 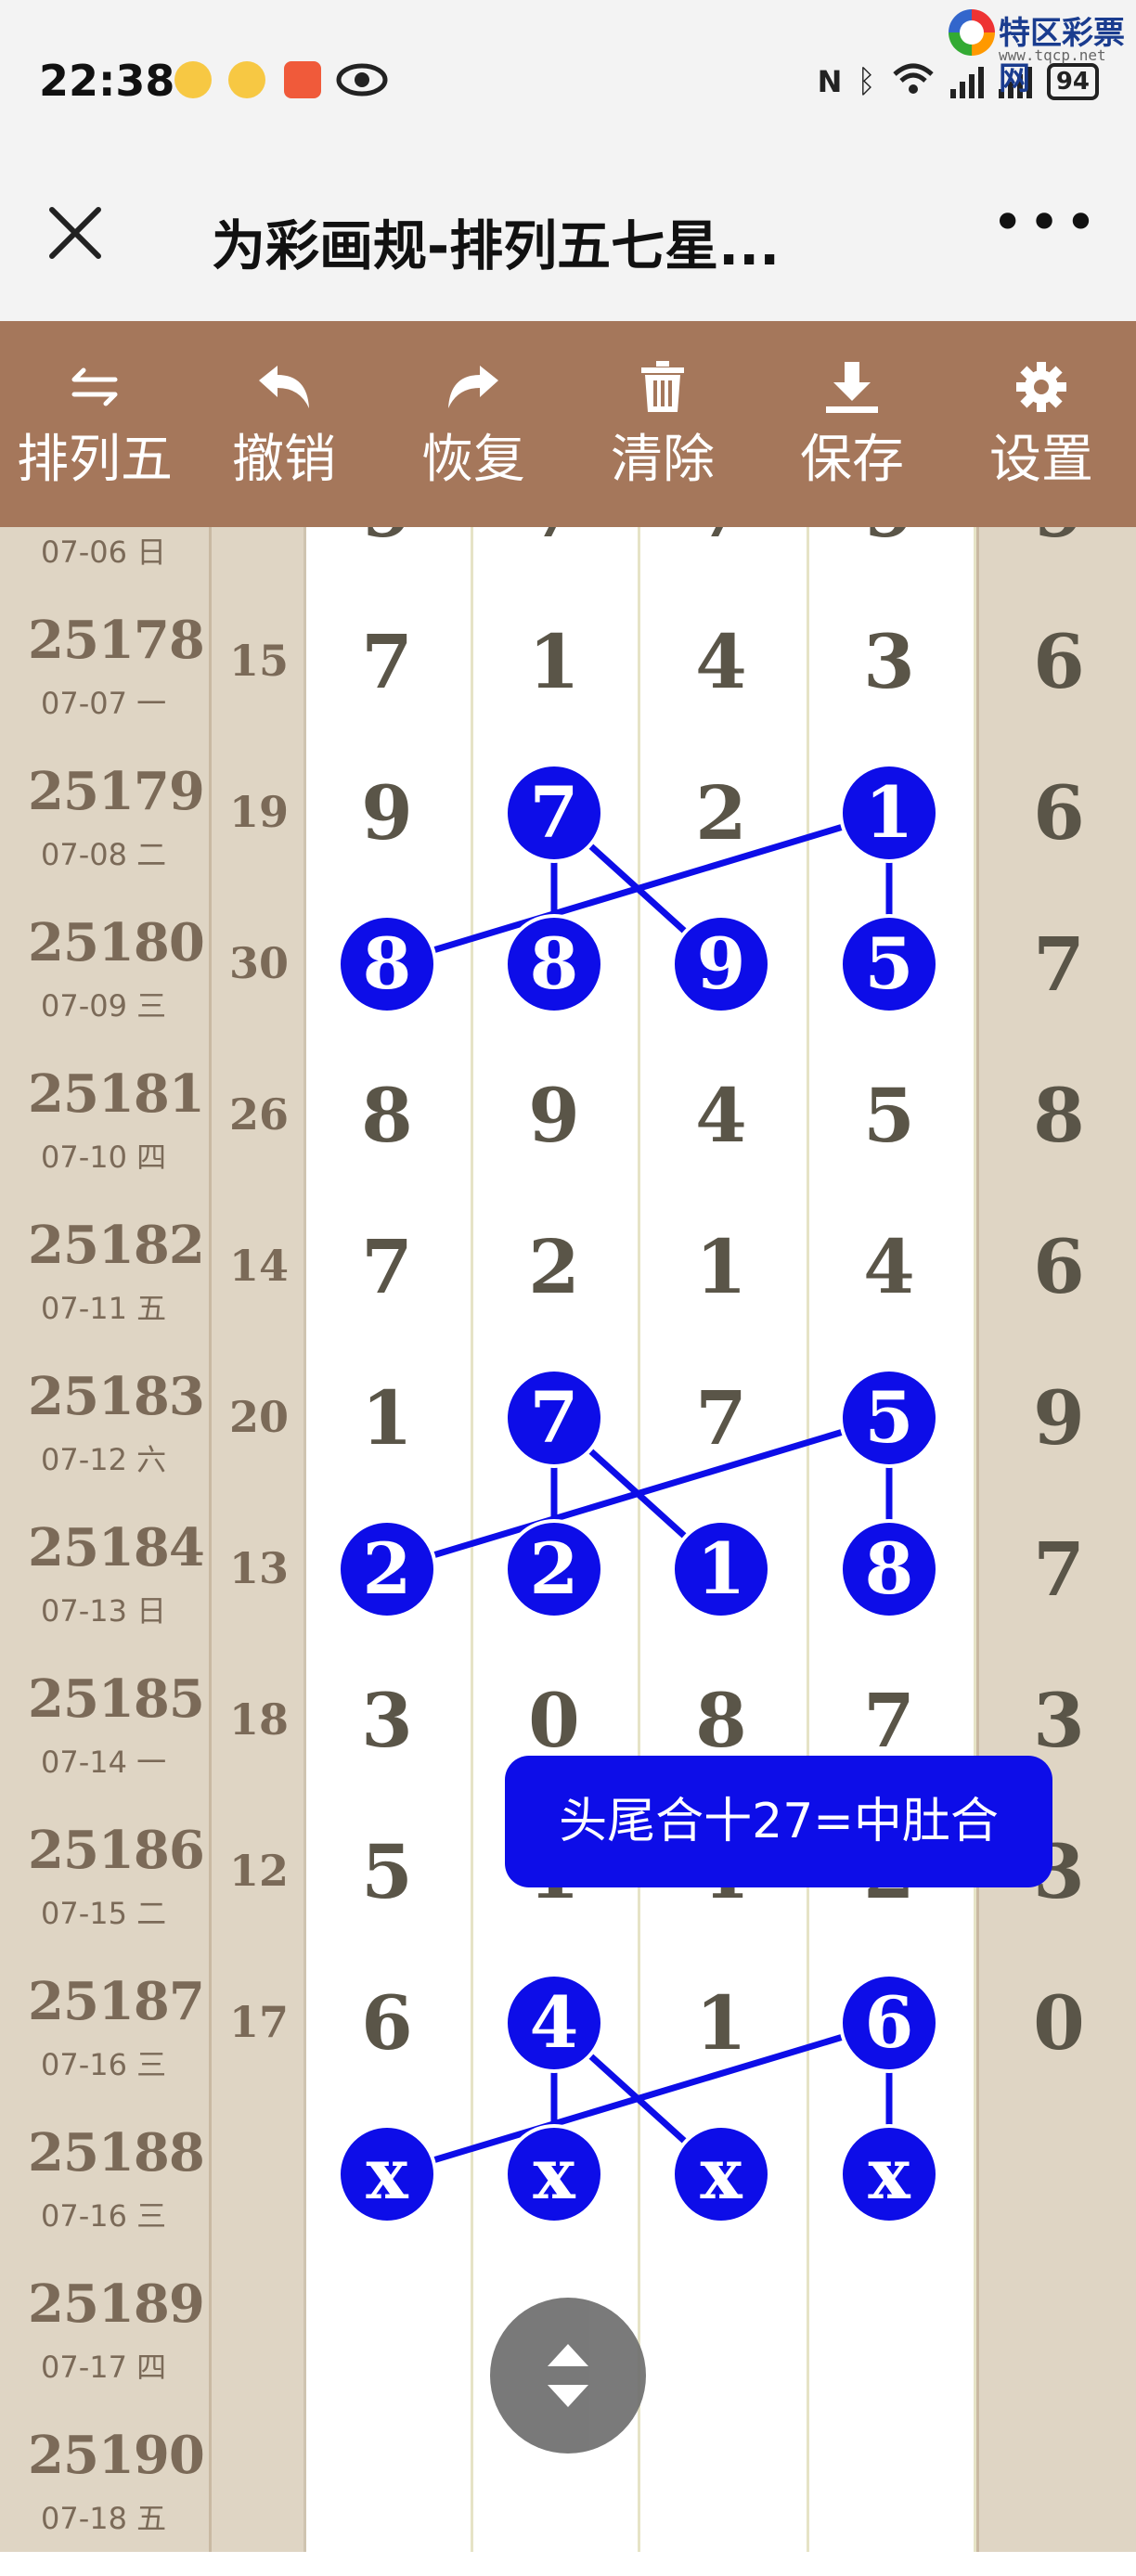 I want to click on download-icon, so click(x=852, y=387).